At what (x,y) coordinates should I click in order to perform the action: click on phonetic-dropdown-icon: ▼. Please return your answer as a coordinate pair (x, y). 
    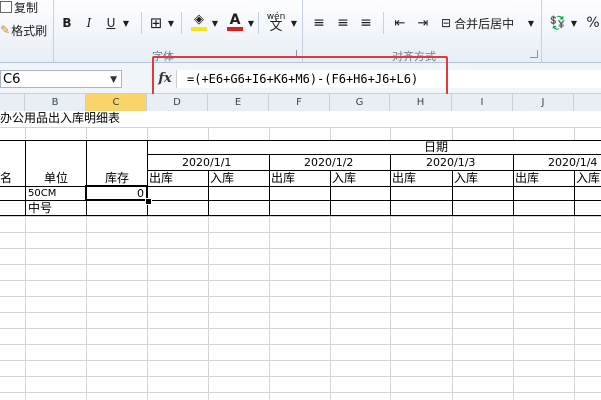
    Looking at the image, I should click on (294, 23).